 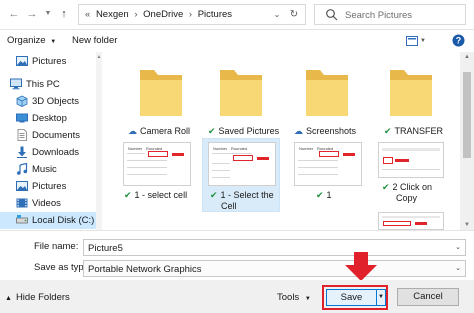 What do you see at coordinates (44, 169) in the screenshot?
I see `sidebar-item-label: Music` at bounding box center [44, 169].